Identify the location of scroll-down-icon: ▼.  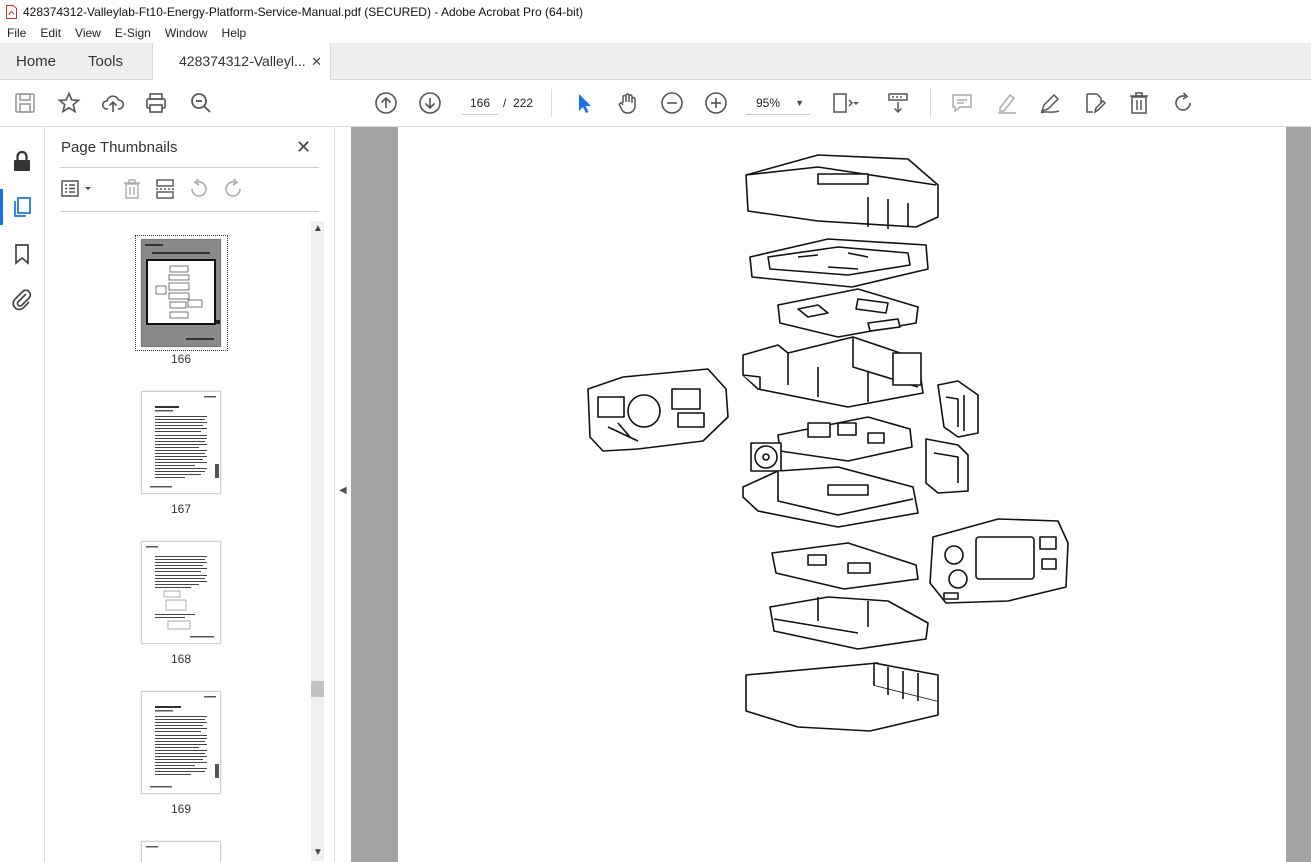
(318, 852).